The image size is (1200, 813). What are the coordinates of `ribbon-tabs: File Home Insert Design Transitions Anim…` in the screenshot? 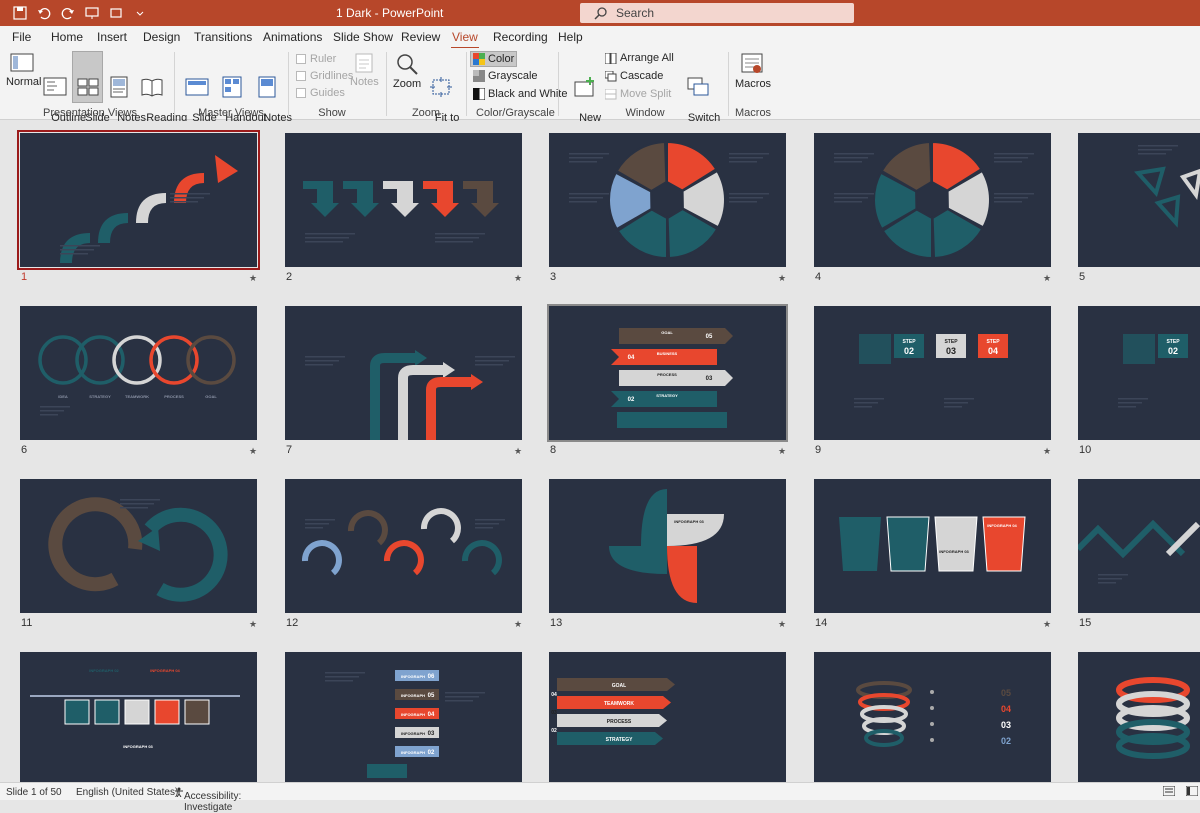 It's located at (600, 37).